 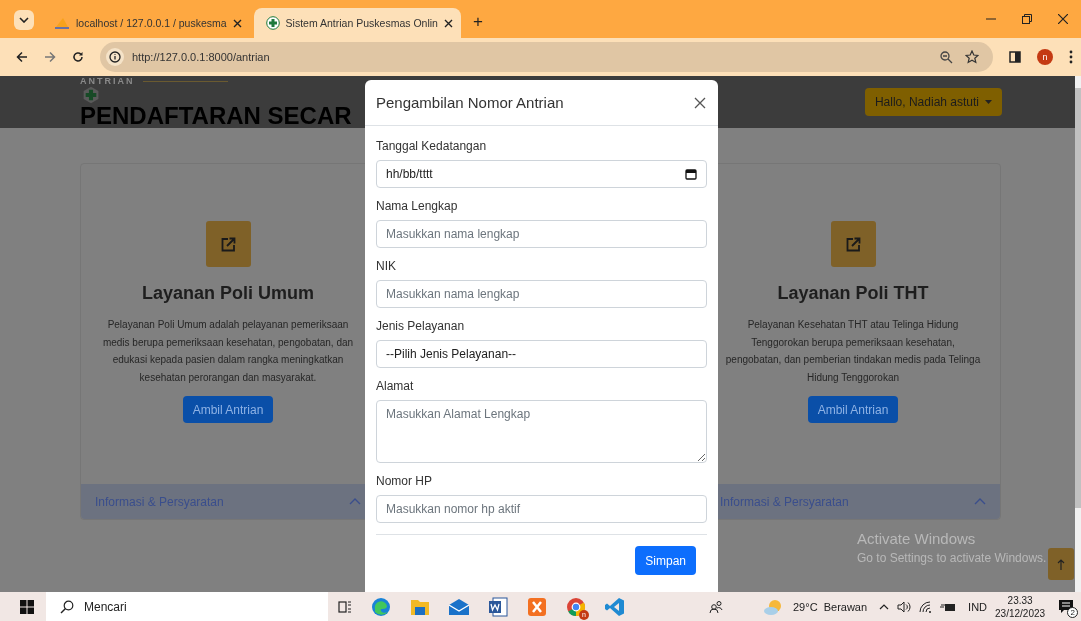 I want to click on tab-list-button, so click(x=24, y=20).